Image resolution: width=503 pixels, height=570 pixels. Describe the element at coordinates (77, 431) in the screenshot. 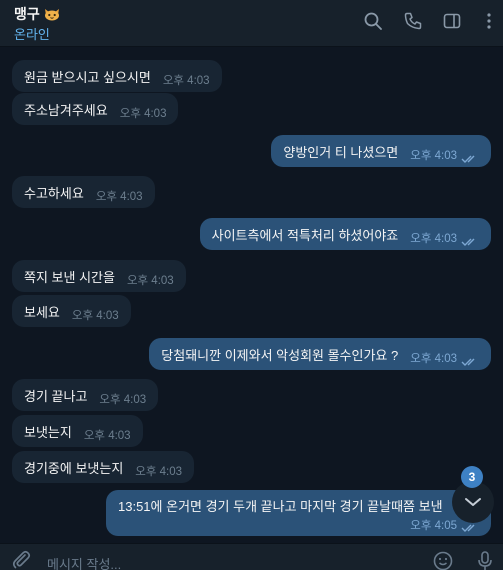

I see `message-bubble-incoming: 보냇는지 오후 4:03` at that location.